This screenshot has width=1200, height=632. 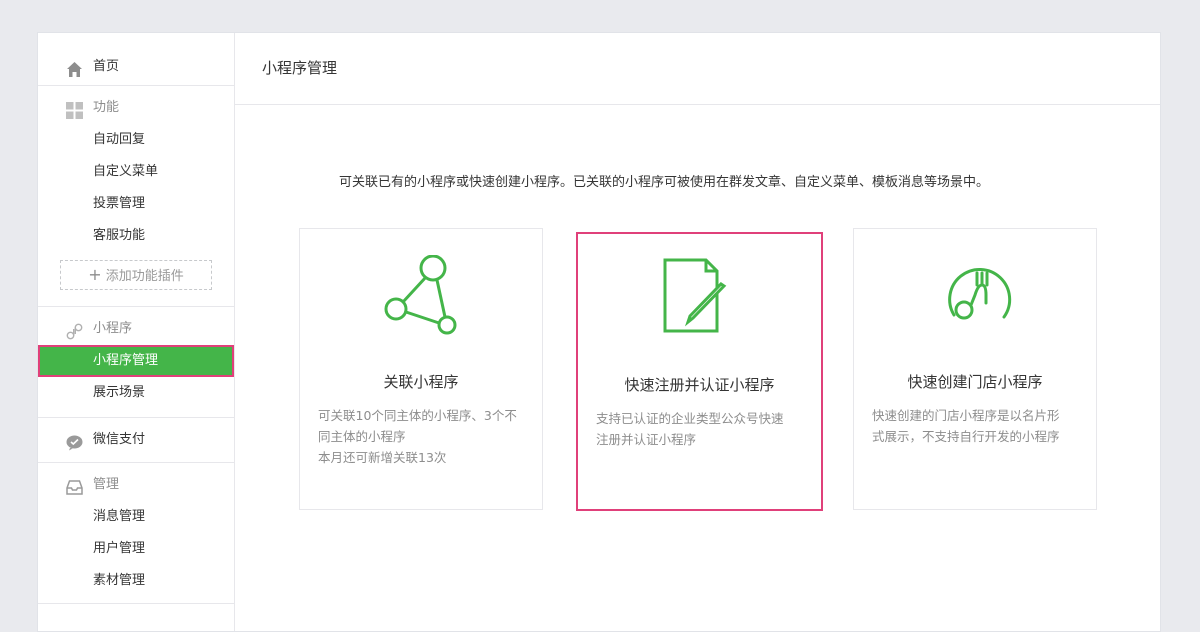 What do you see at coordinates (136, 172) in the screenshot?
I see `sidebar-item-custom-menu: 自定义菜单` at bounding box center [136, 172].